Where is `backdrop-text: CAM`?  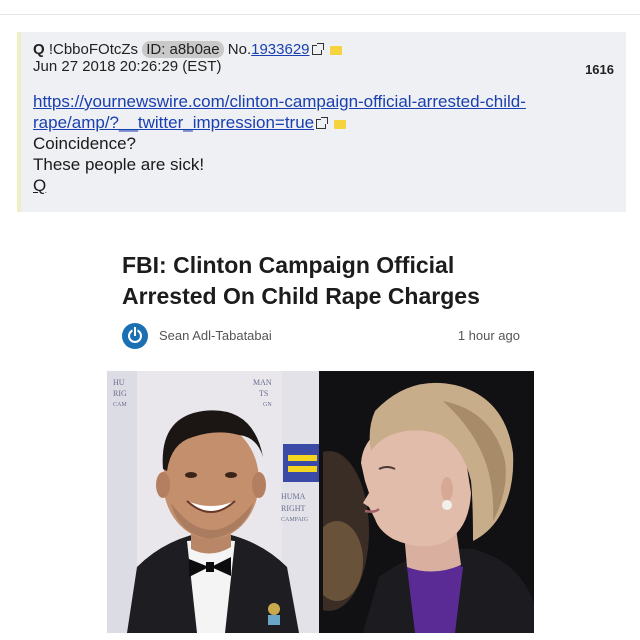
backdrop-text: CAM is located at coordinates (120, 405).